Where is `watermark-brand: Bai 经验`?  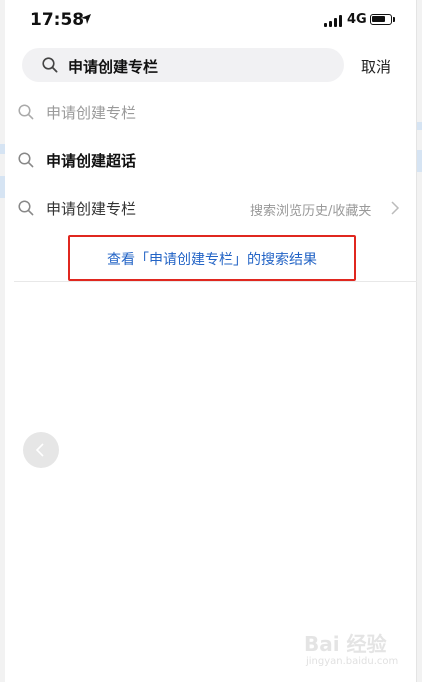
watermark-brand: Bai 经验 is located at coordinates (345, 644).